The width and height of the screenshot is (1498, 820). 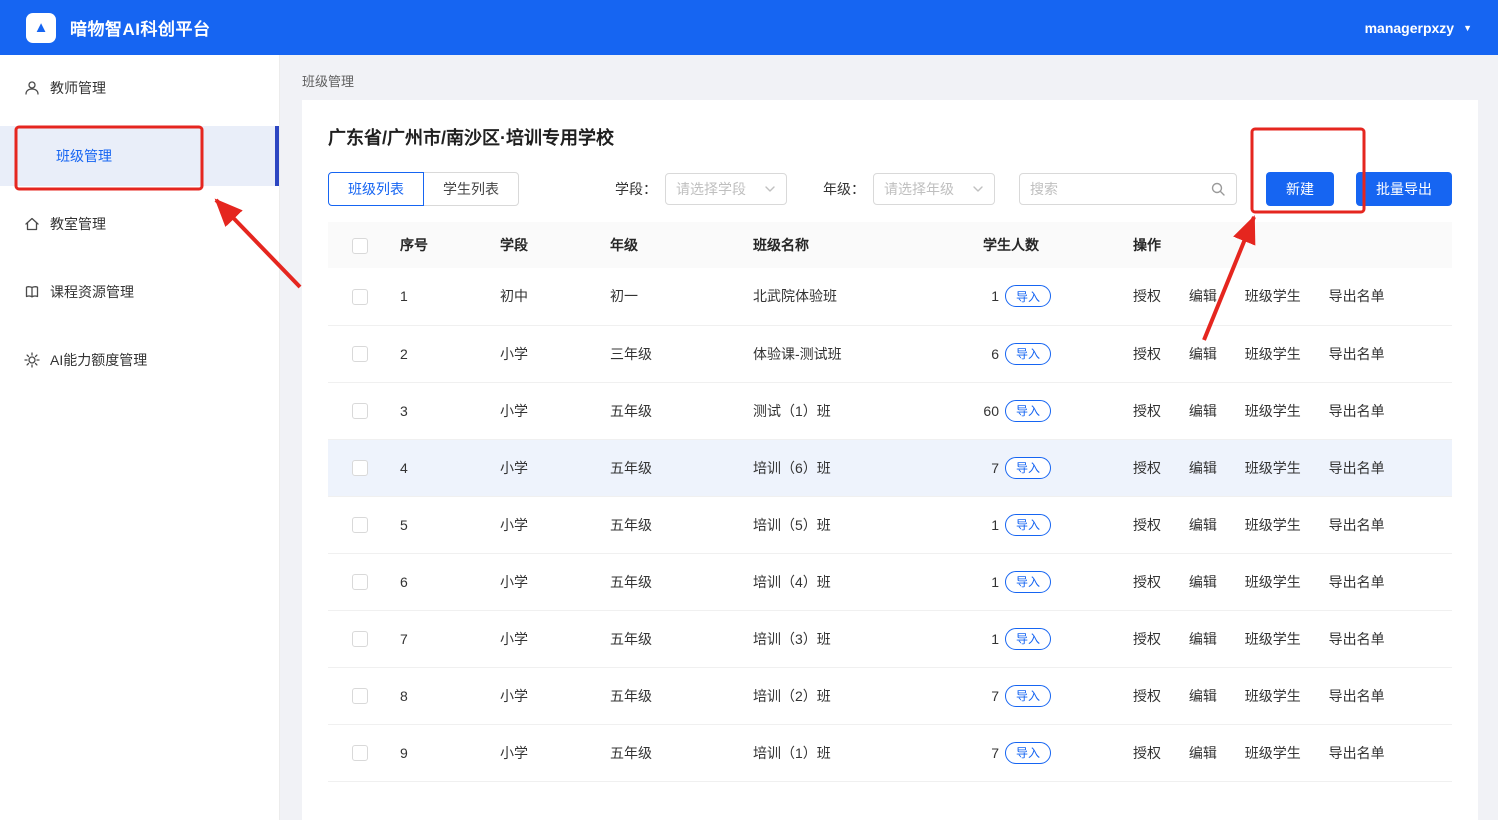 What do you see at coordinates (726, 189) in the screenshot?
I see `stage-select: 请选择学段` at bounding box center [726, 189].